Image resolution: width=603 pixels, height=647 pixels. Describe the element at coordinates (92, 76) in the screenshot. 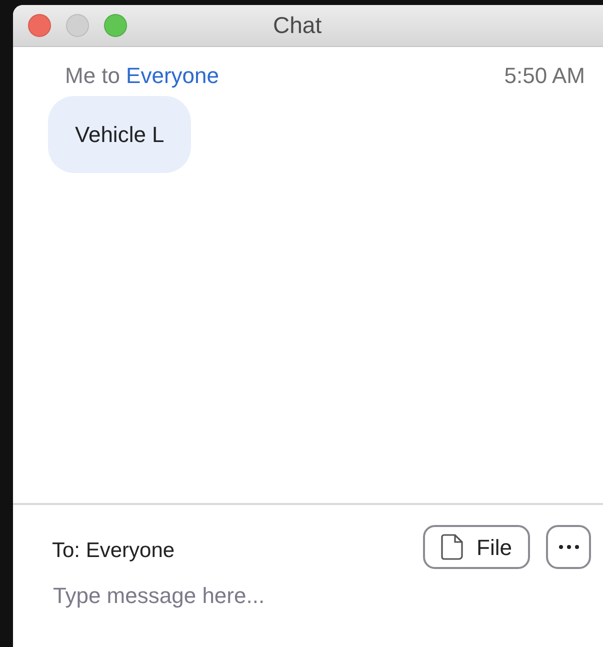

I see `sender-label: Me to` at that location.